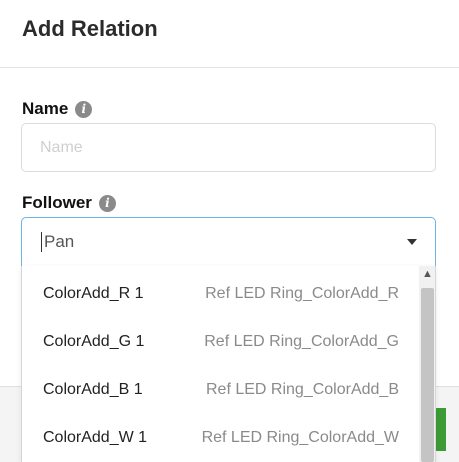  I want to click on follower-select: Pan, so click(228, 242).